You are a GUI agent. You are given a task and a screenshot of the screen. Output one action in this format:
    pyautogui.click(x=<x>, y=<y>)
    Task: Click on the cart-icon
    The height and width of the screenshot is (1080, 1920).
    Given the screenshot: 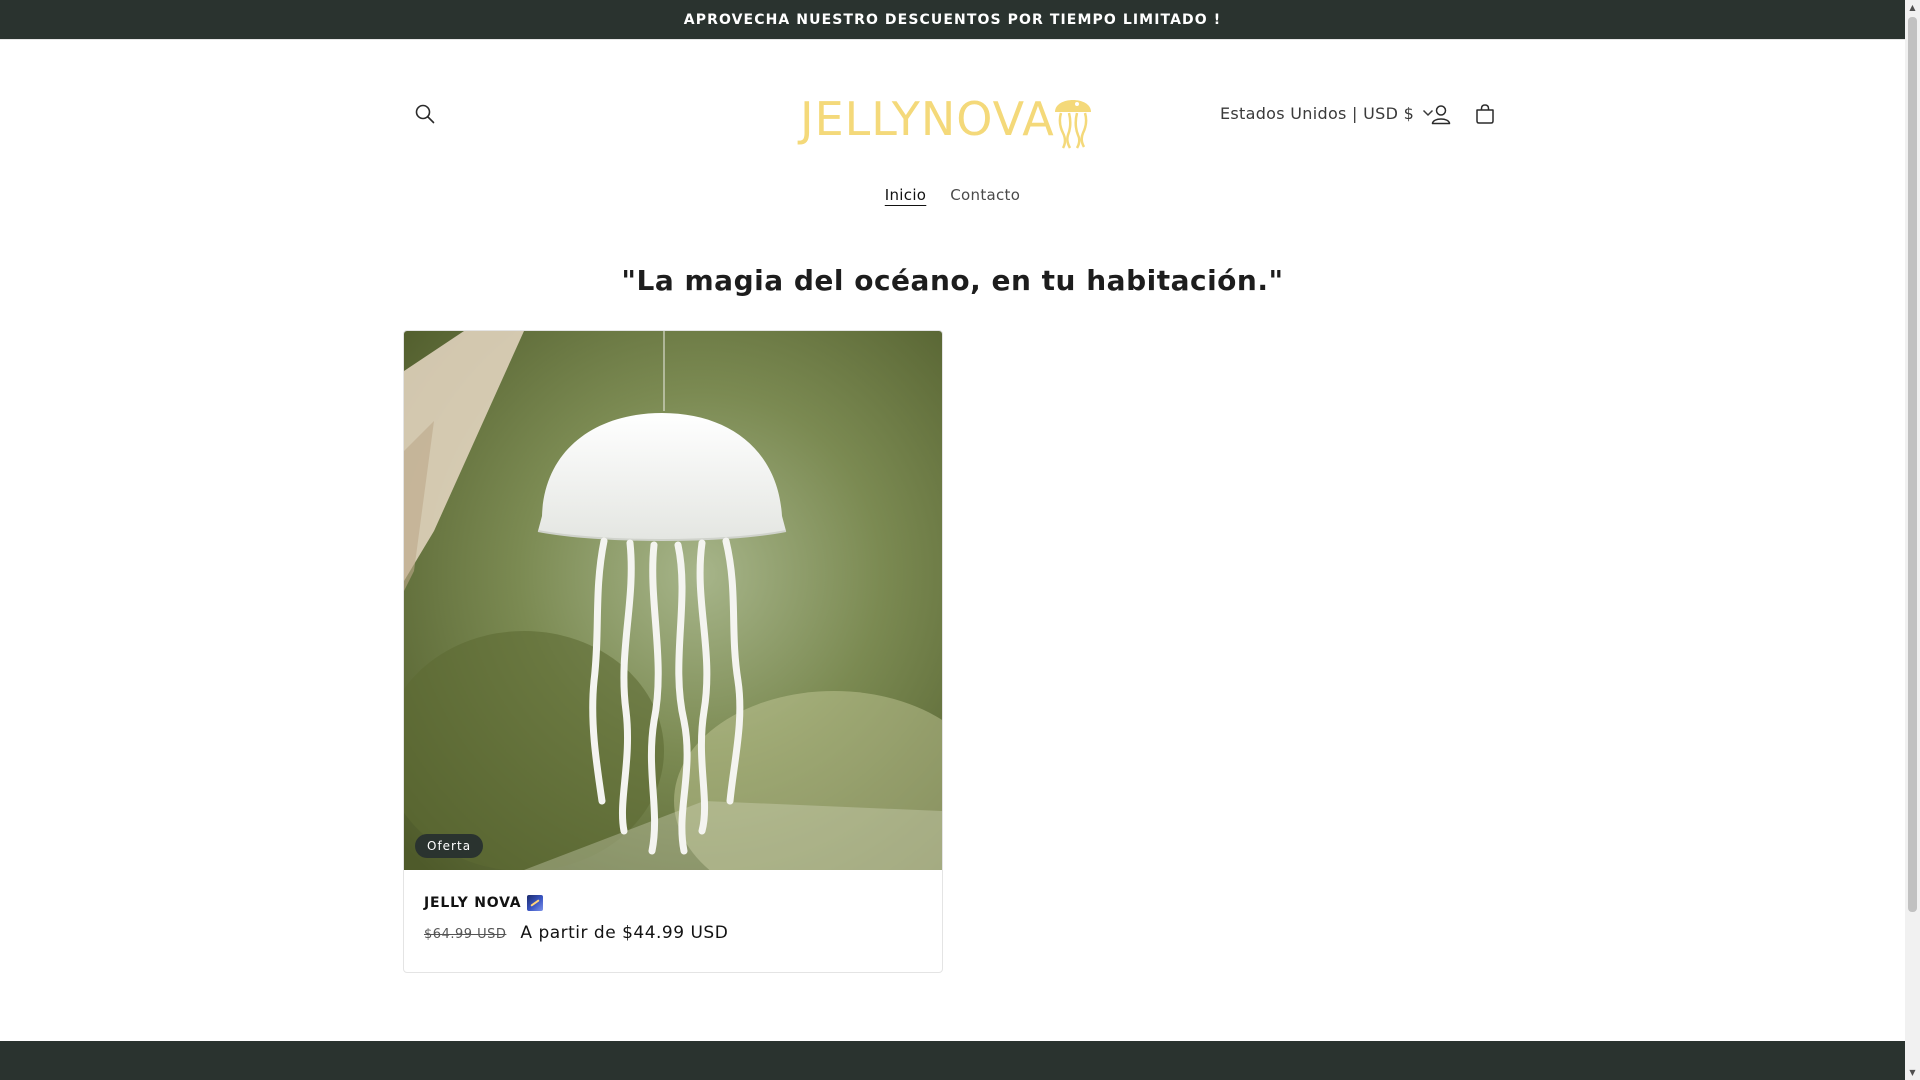 What is the action you would take?
    pyautogui.click(x=1485, y=114)
    